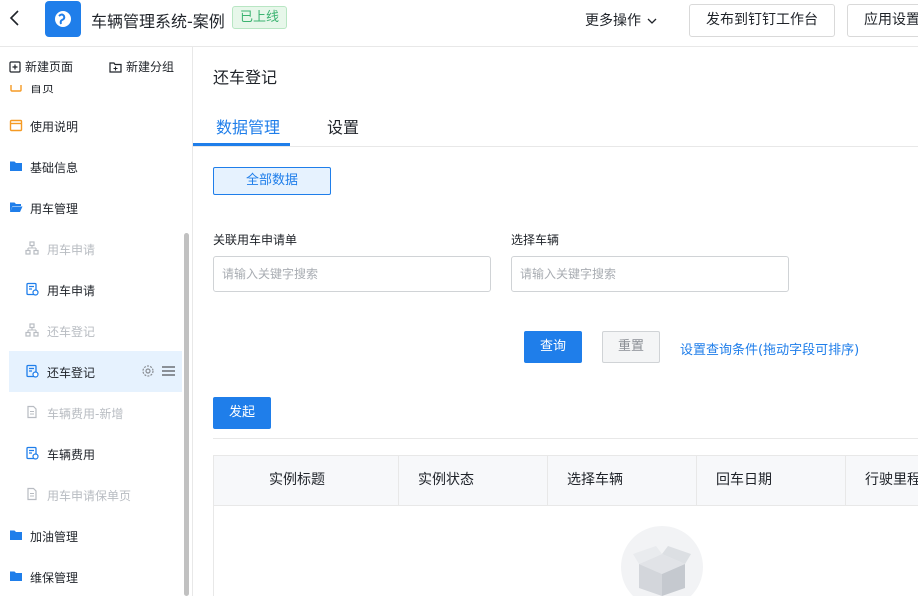 This screenshot has width=918, height=596. What do you see at coordinates (652, 21) in the screenshot?
I see `chevron-down-icon` at bounding box center [652, 21].